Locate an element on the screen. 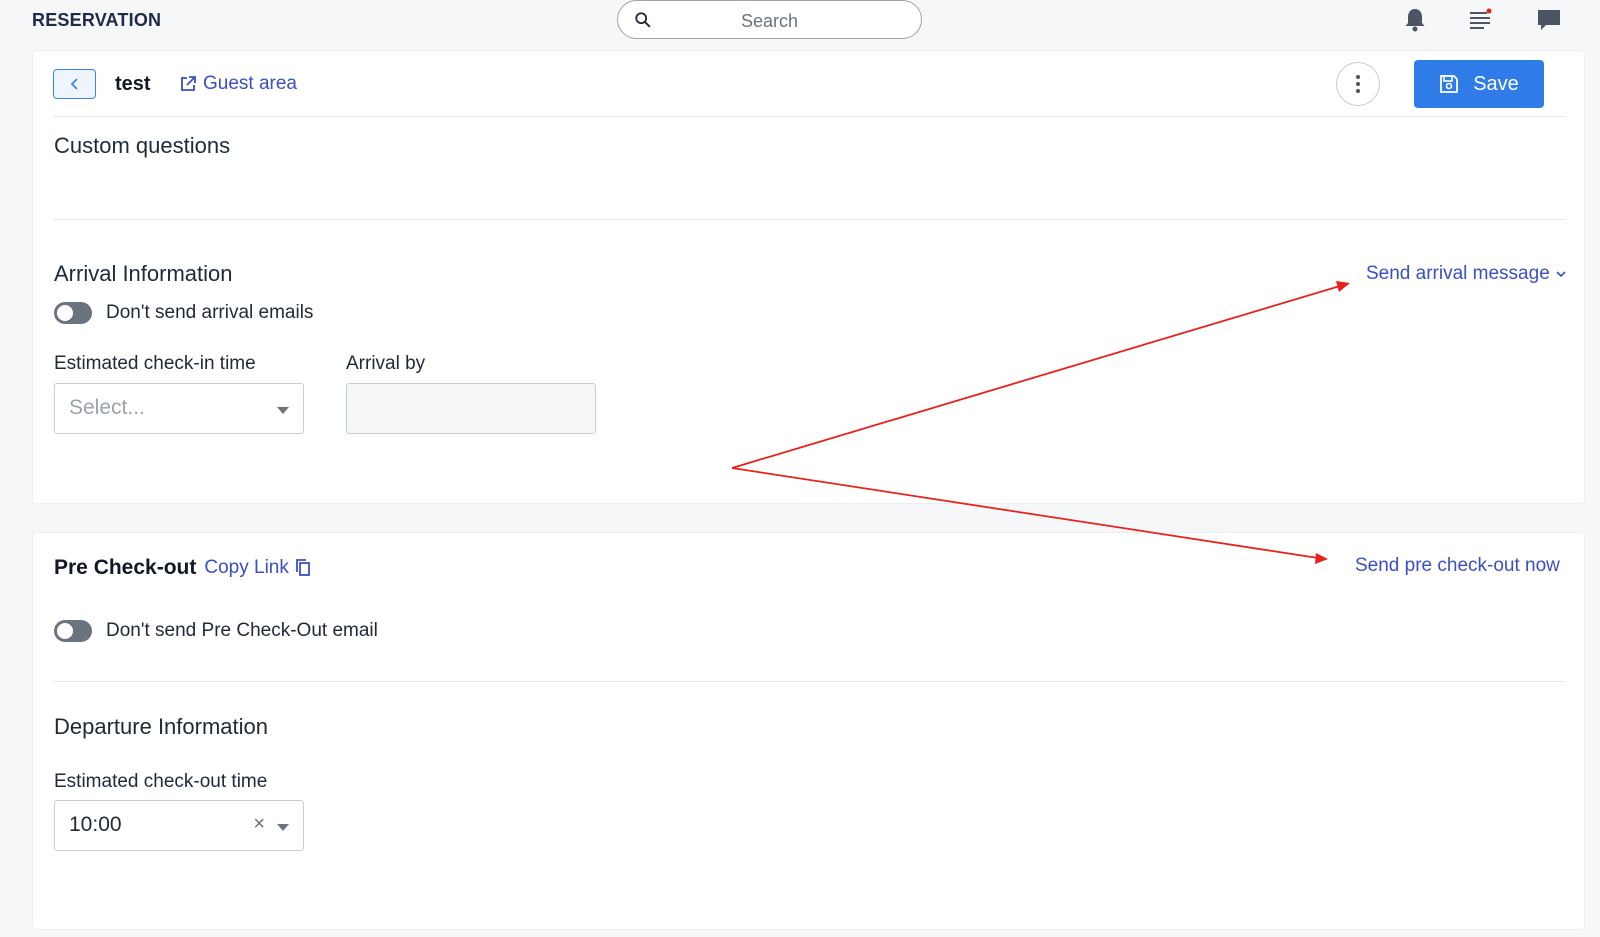 The height and width of the screenshot is (937, 1600). vertical-dots-icon is located at coordinates (1358, 84).